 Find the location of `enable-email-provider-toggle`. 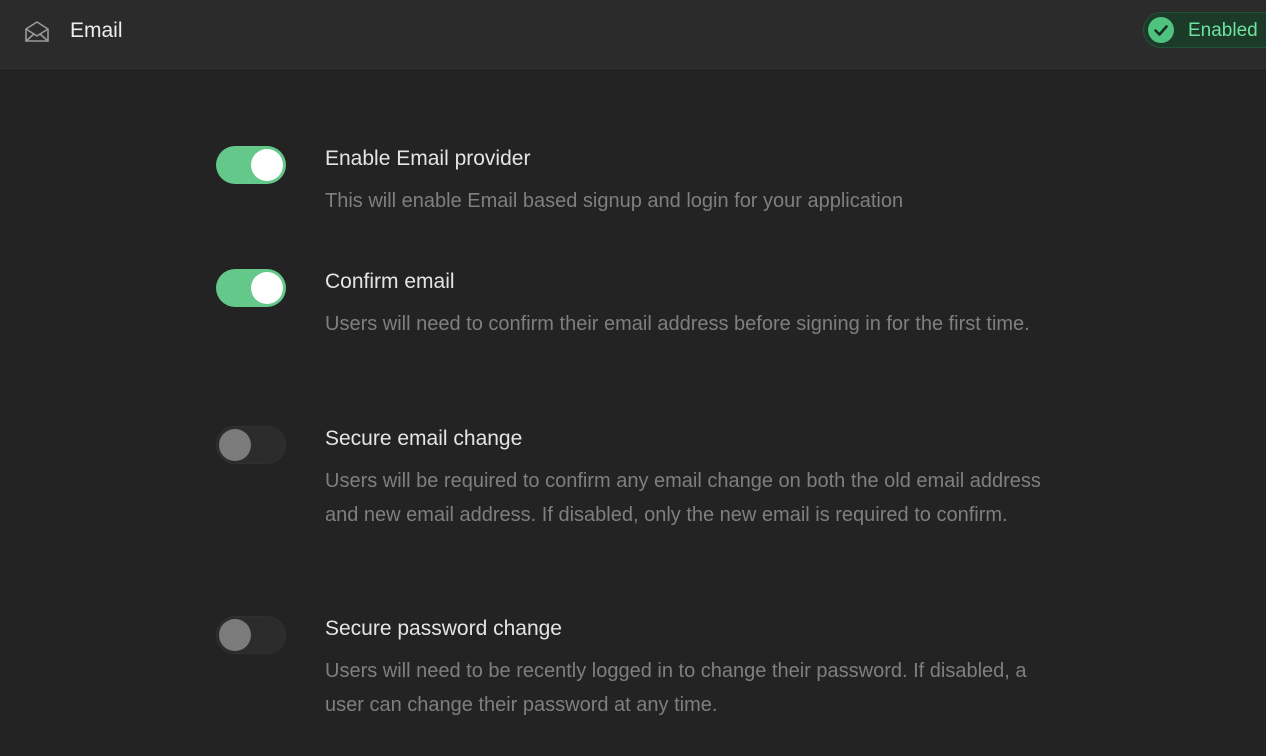

enable-email-provider-toggle is located at coordinates (251, 165).